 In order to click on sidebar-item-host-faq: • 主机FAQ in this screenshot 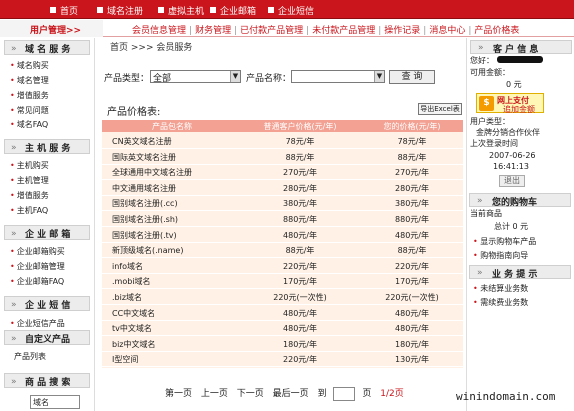, I will do `click(29, 210)`.